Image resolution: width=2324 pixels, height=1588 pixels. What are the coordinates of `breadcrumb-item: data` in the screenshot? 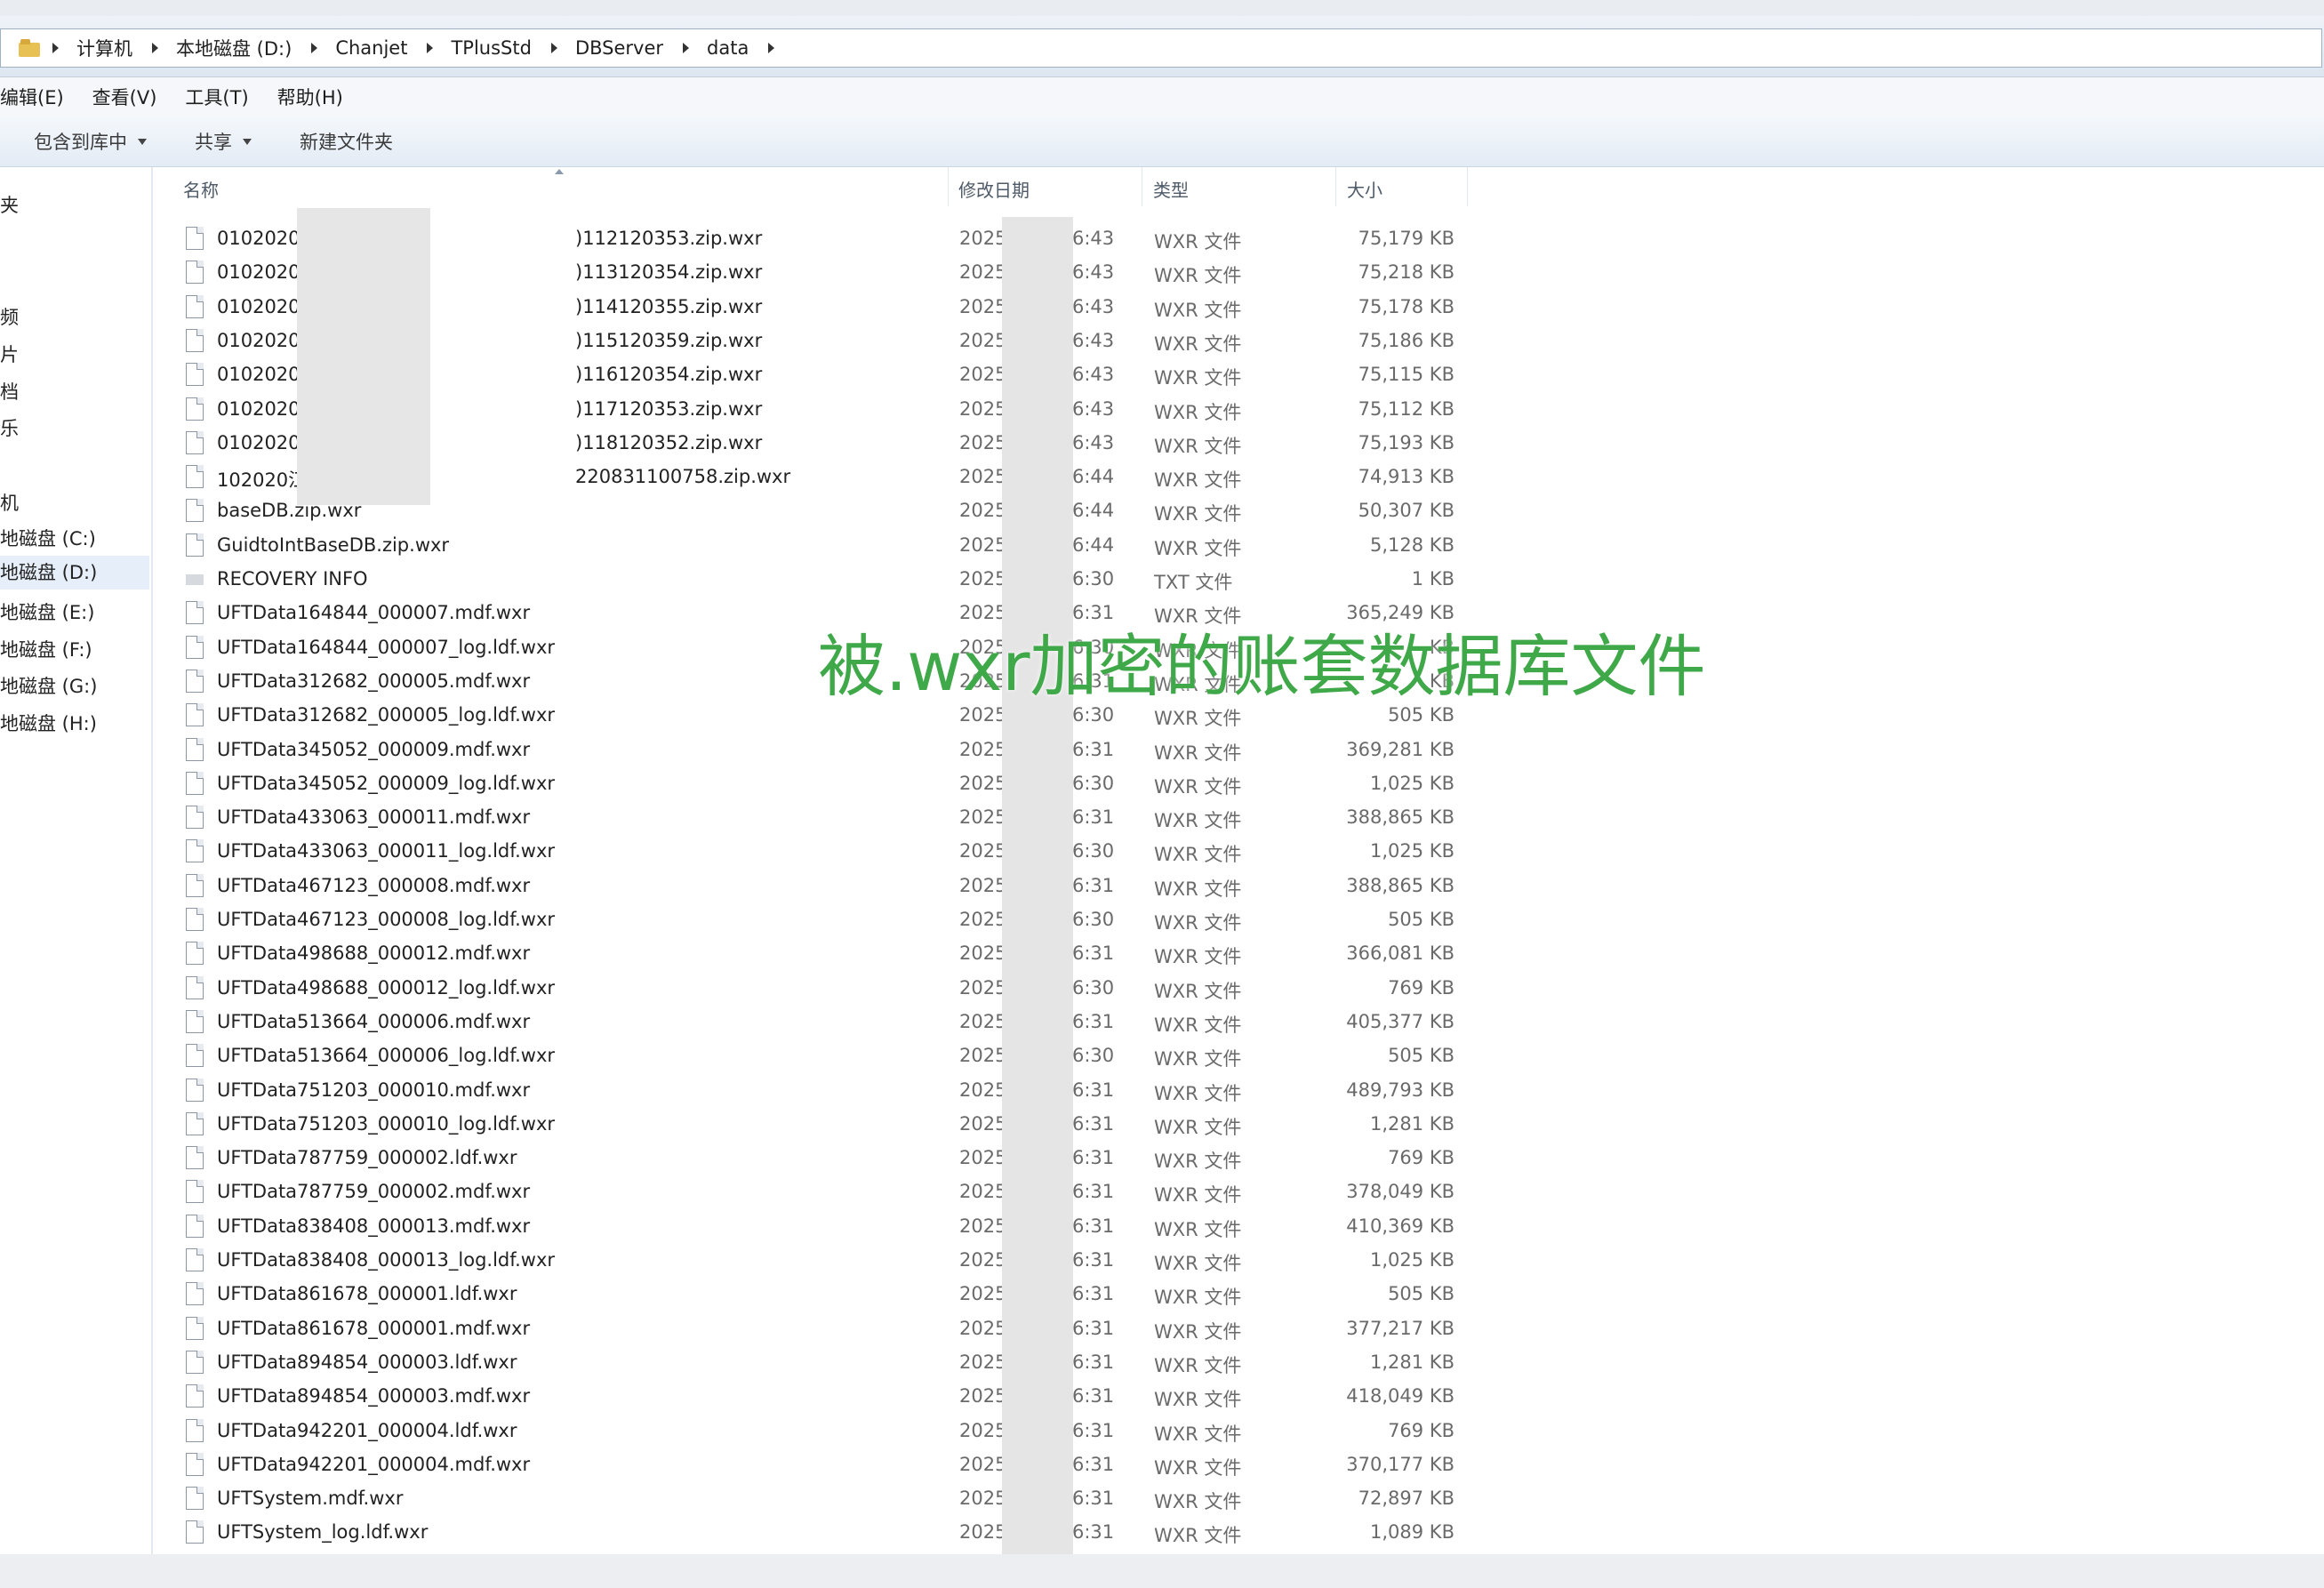 It's located at (749, 48).